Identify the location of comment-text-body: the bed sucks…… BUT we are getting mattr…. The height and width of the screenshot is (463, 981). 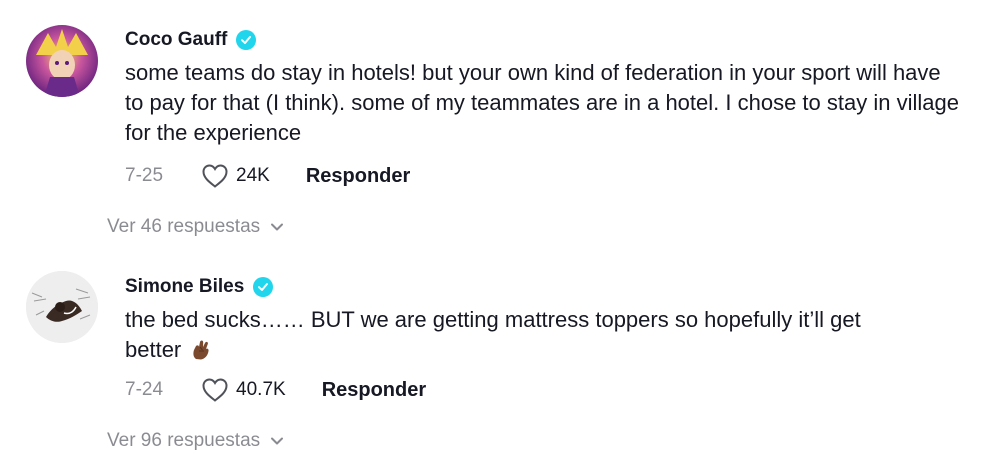
(493, 334).